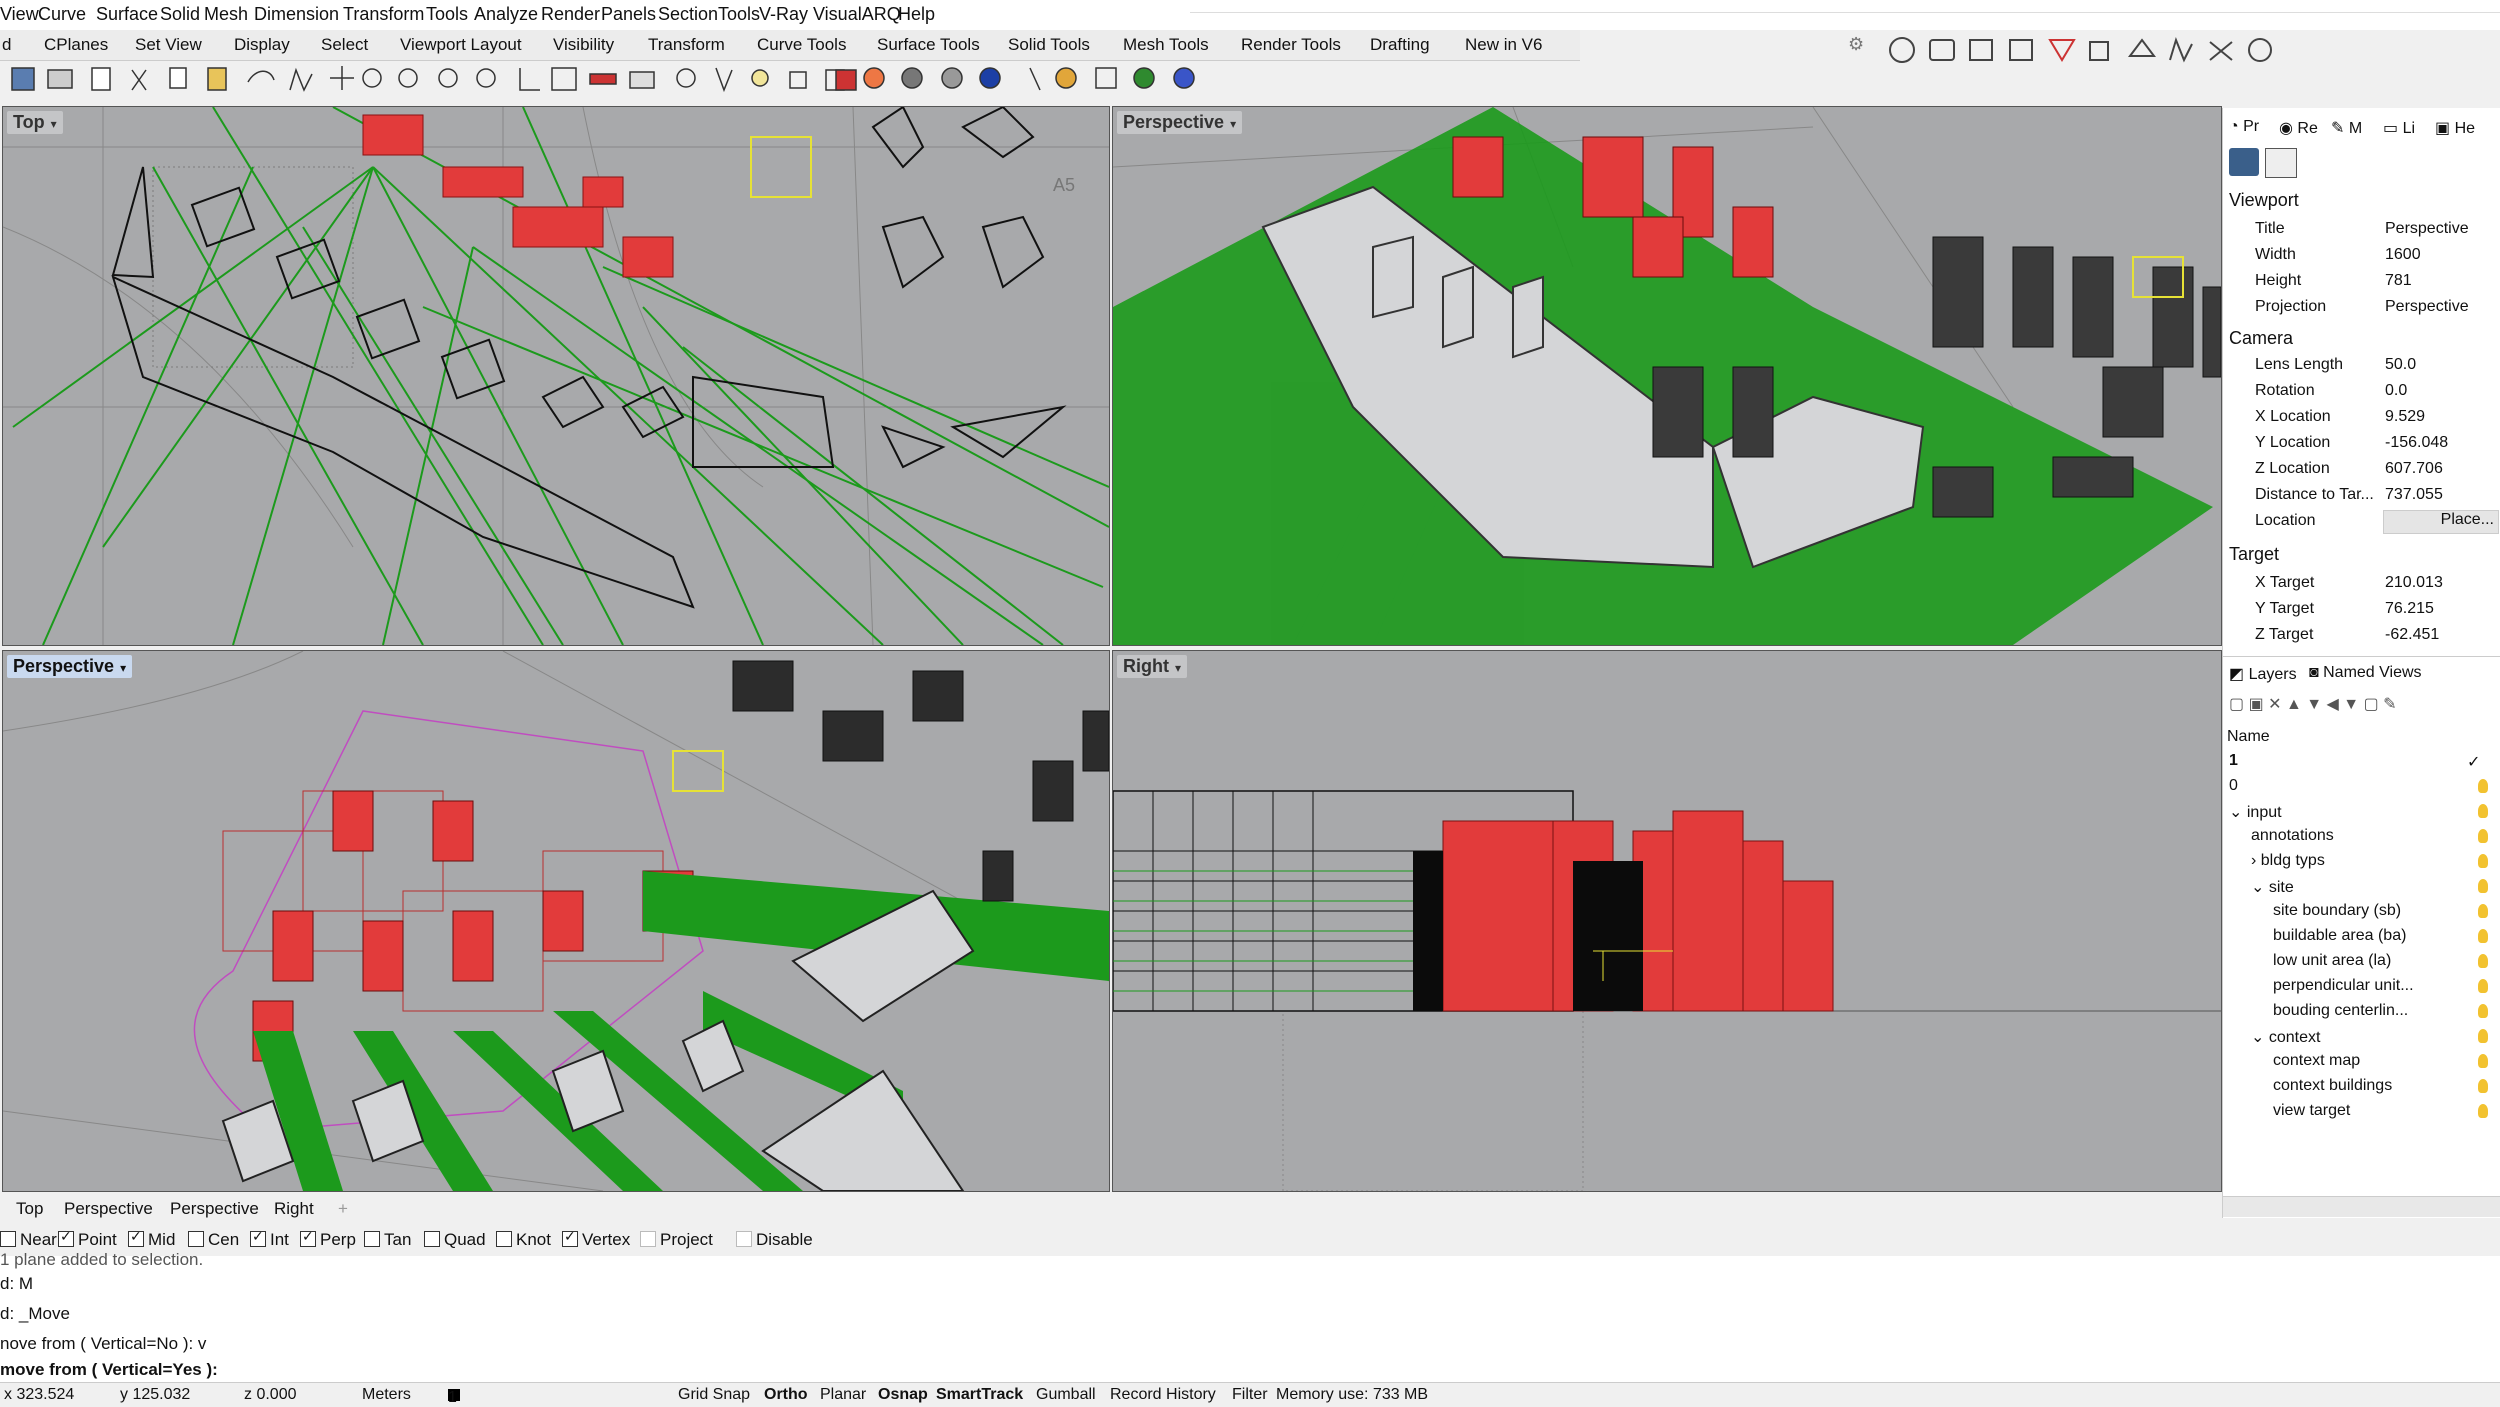 The height and width of the screenshot is (1407, 2500). What do you see at coordinates (843, 1395) in the screenshot?
I see `status-planar: Planar` at bounding box center [843, 1395].